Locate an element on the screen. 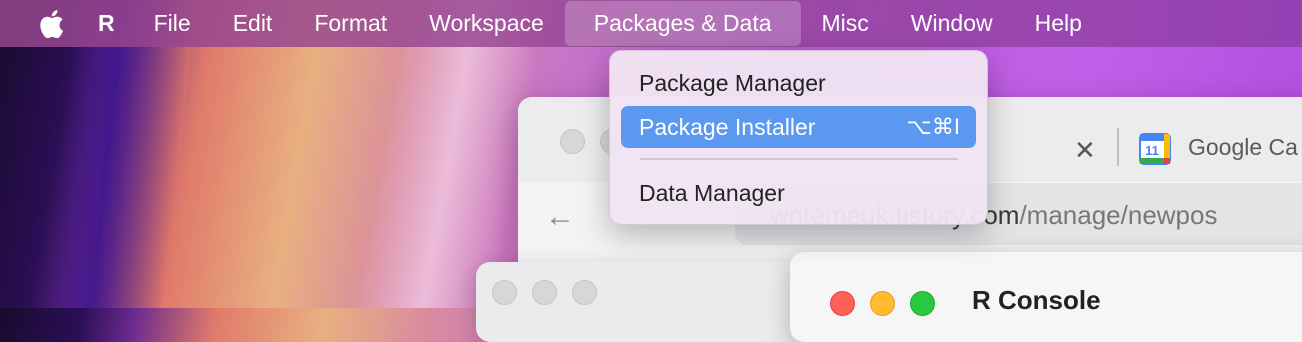 This screenshot has height=342, width=1302. google-calendar-icon: 11 is located at coordinates (1155, 149).